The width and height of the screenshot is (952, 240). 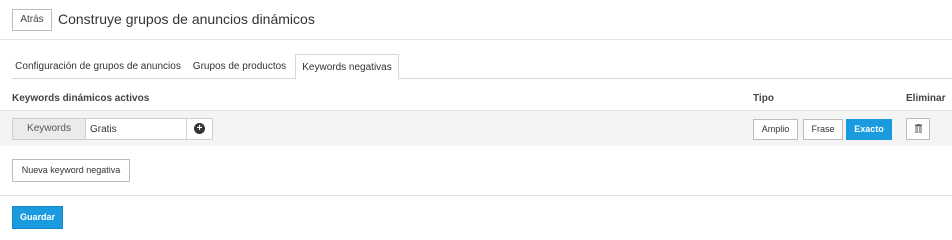 What do you see at coordinates (239, 66) in the screenshot?
I see `tab-grupos-productos: Grupos de productos` at bounding box center [239, 66].